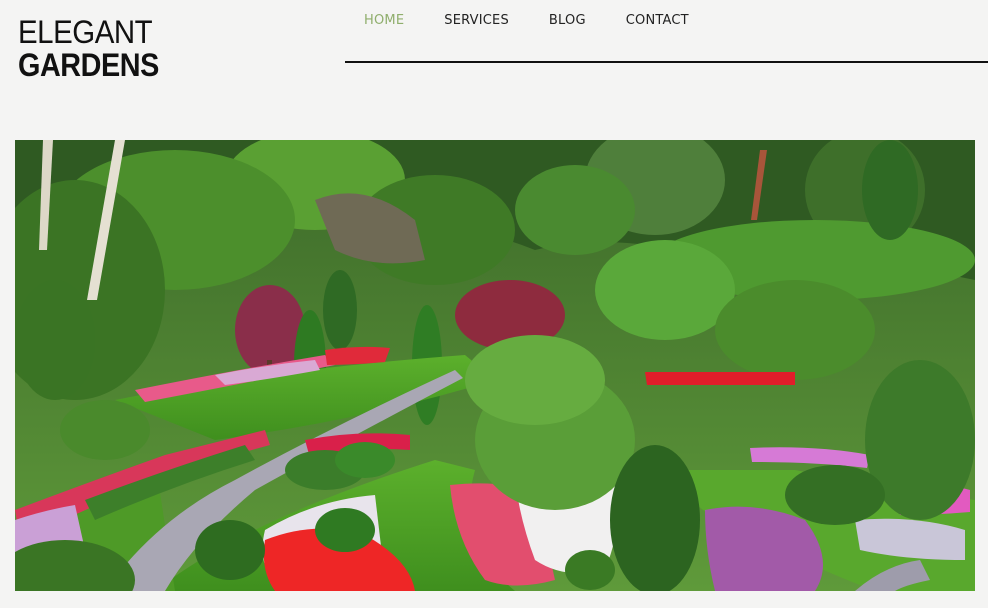  I want to click on nav-item-blog: BLOG, so click(567, 21).